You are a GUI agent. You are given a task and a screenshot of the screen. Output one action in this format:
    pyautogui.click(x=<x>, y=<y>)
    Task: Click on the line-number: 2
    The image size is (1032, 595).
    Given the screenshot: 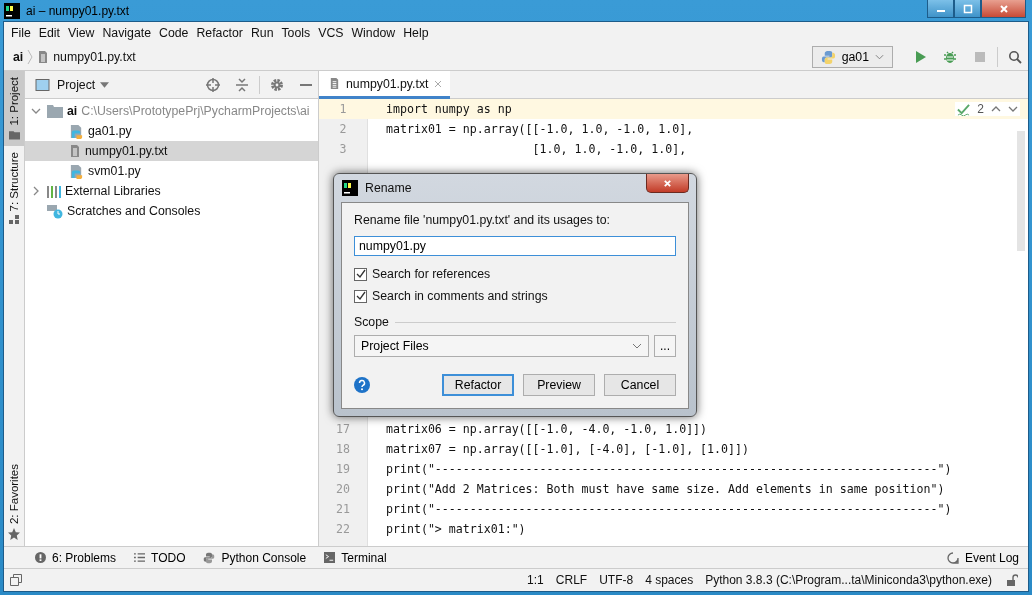 What is the action you would take?
    pyautogui.click(x=343, y=129)
    